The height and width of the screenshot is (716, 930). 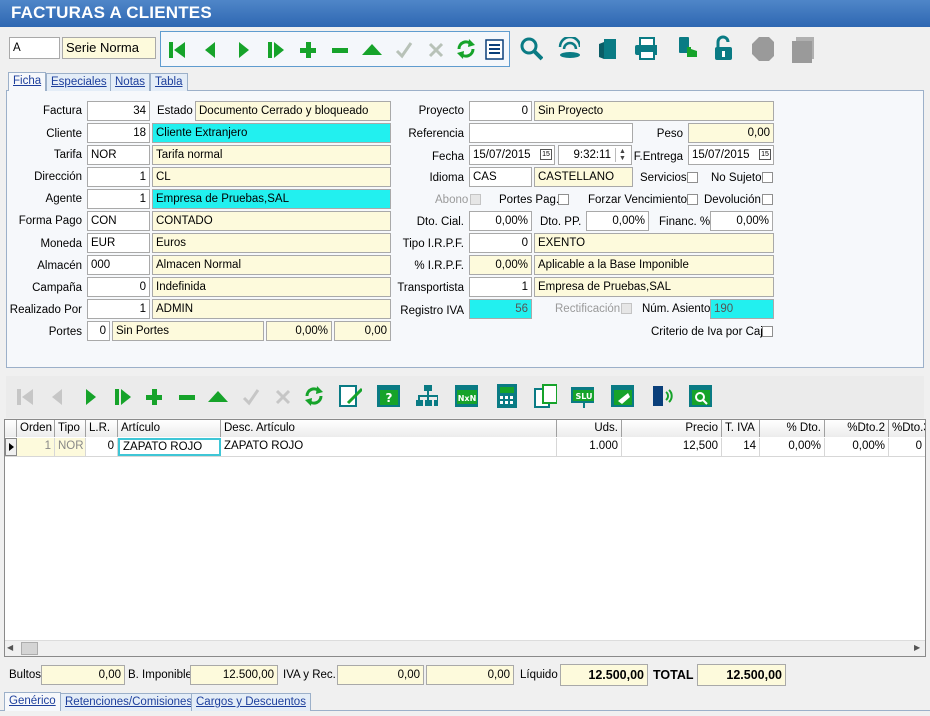 I want to click on scrollbar-thumb, so click(x=29, y=648).